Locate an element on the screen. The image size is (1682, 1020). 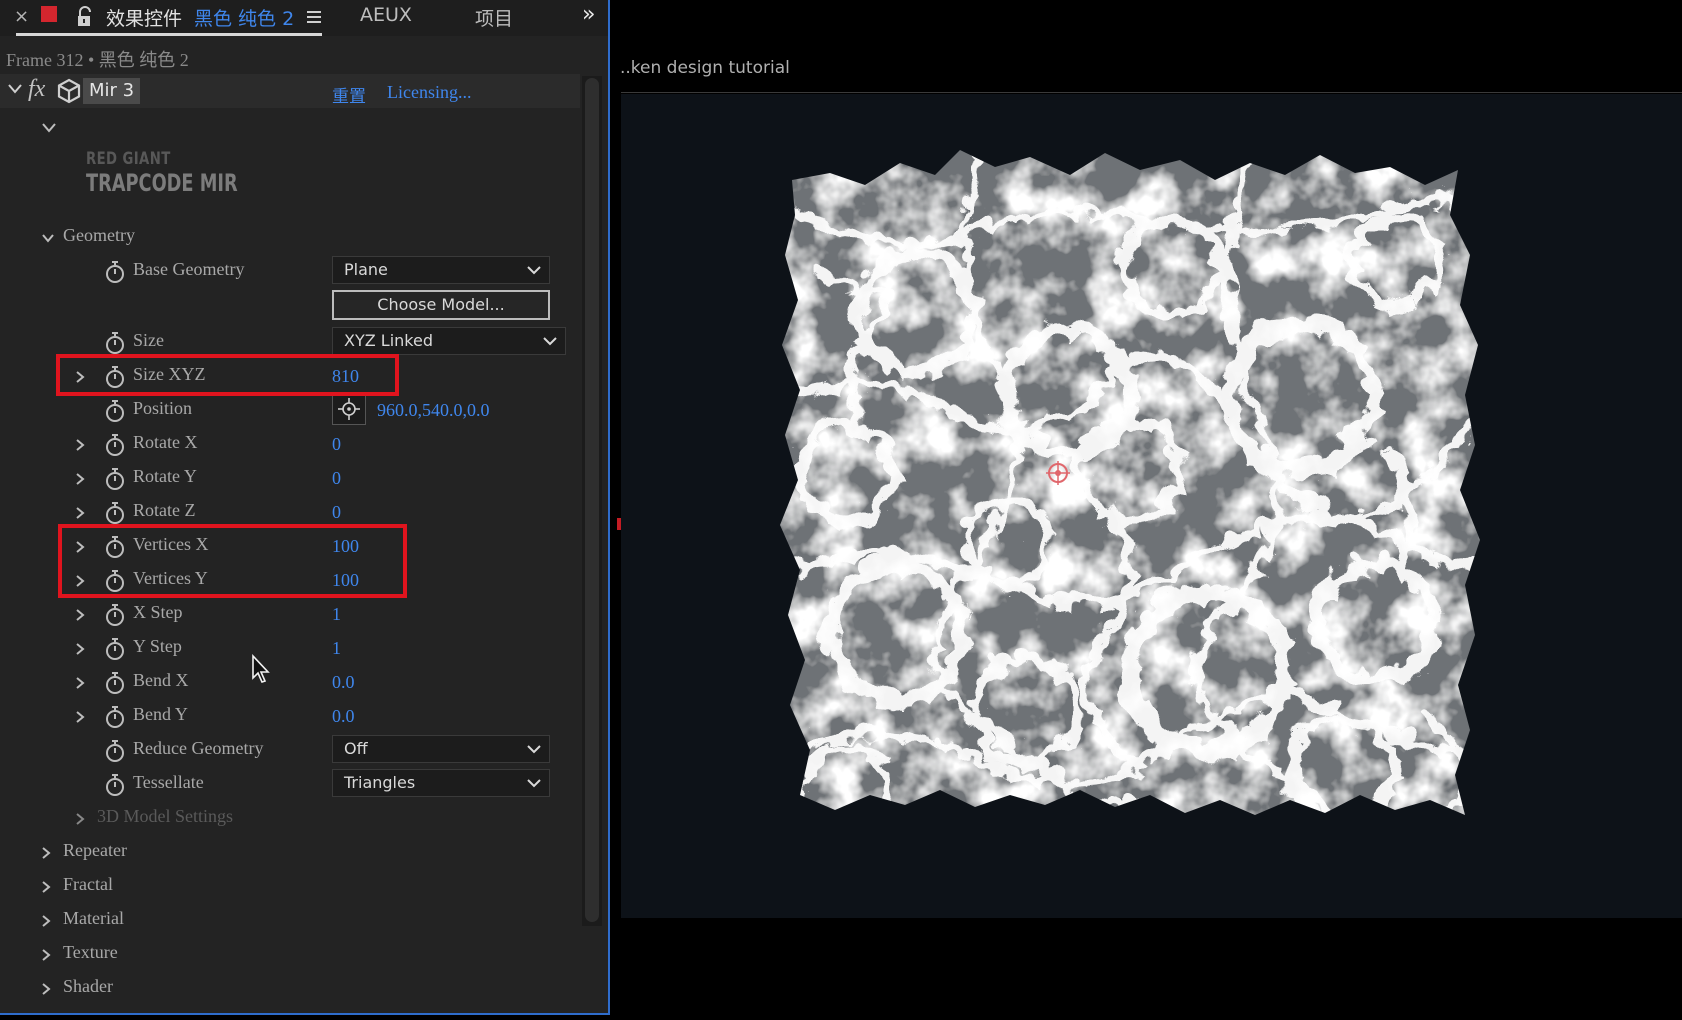
rotate-y-label: Rotate Y is located at coordinates (165, 476).